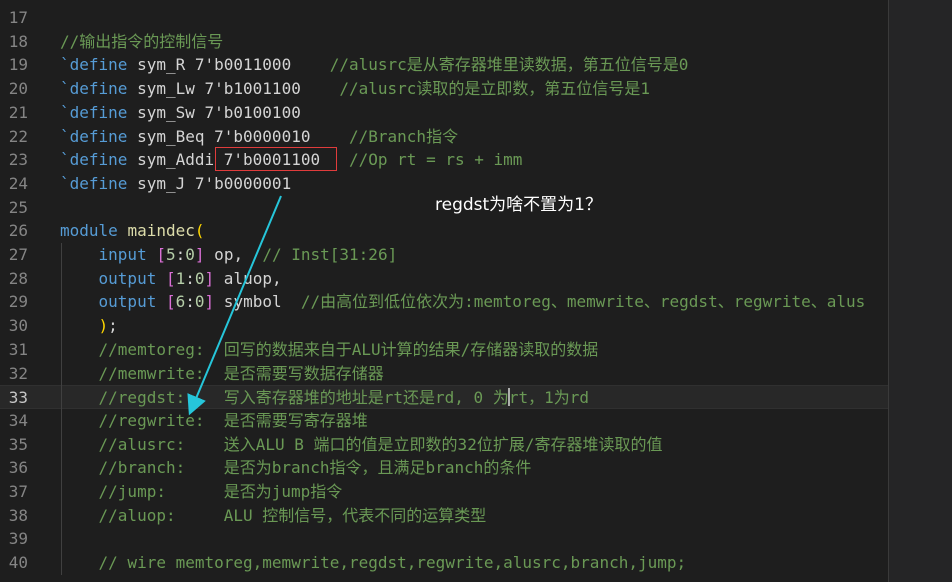 The image size is (952, 582). What do you see at coordinates (444, 539) in the screenshot?
I see `code-line: 39` at bounding box center [444, 539].